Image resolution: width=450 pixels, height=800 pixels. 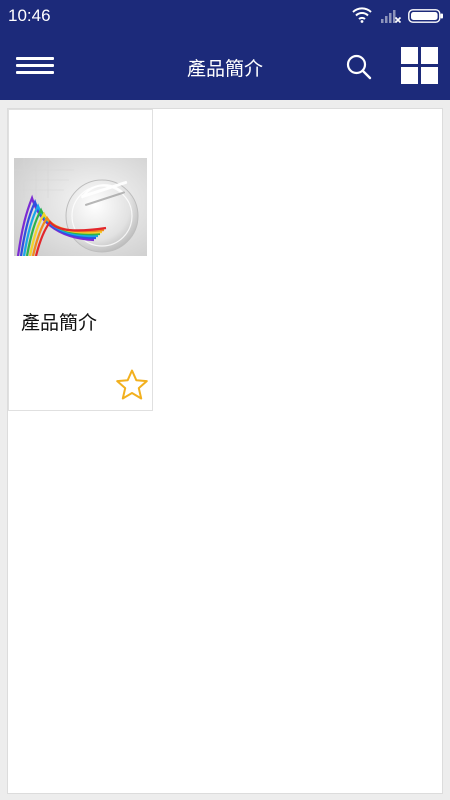 I want to click on menu-button, so click(x=35, y=67).